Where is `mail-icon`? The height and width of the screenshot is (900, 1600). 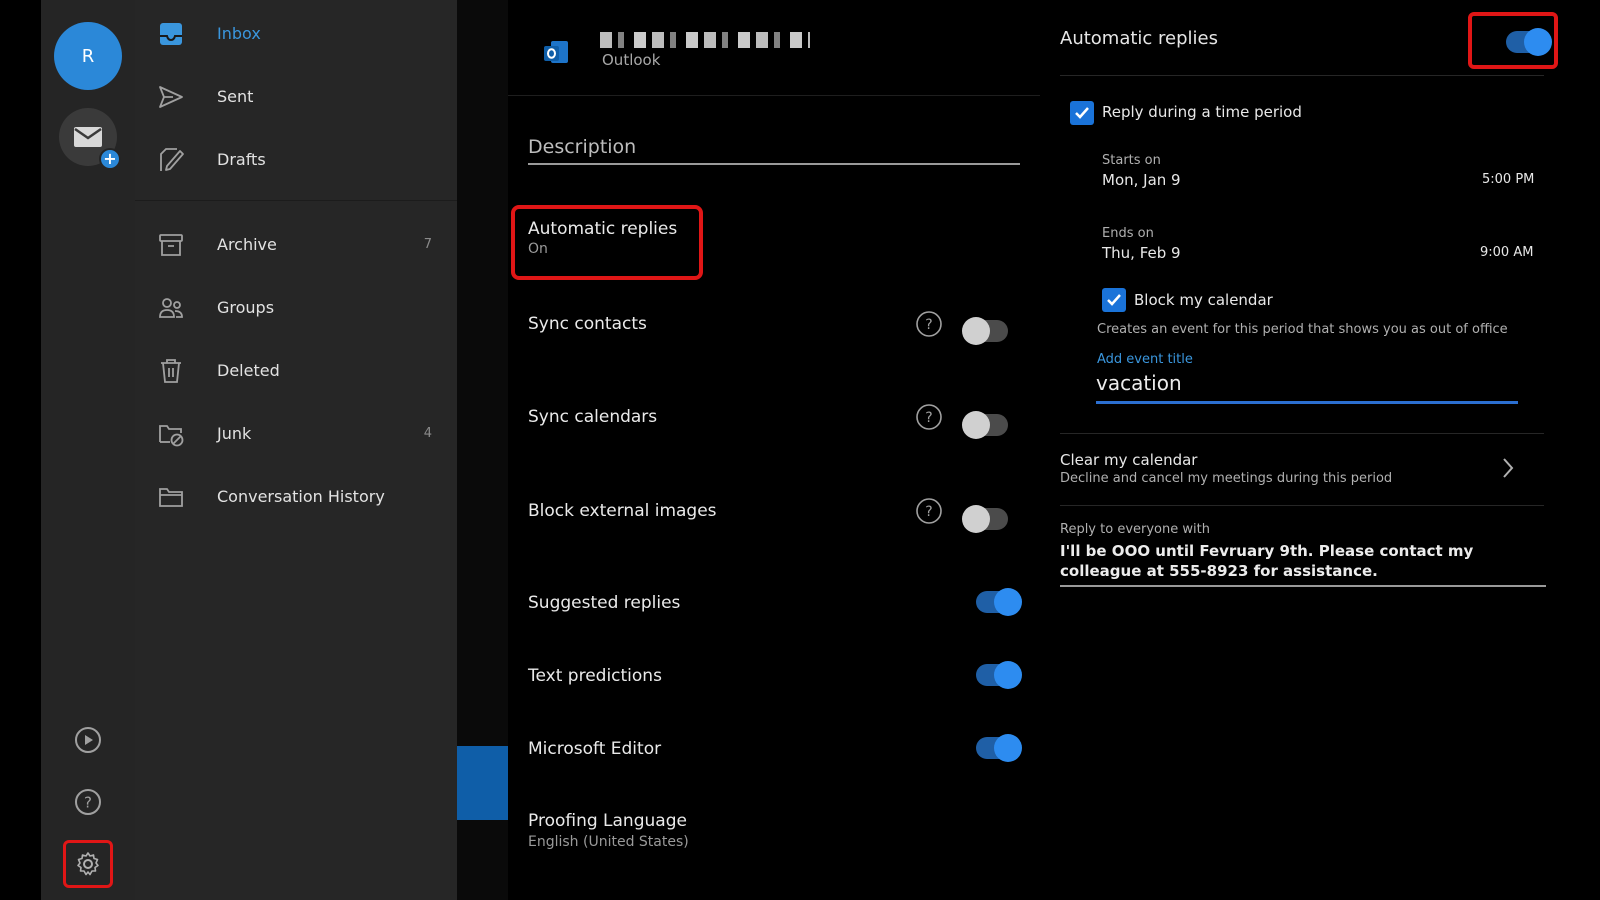
mail-icon is located at coordinates (88, 137).